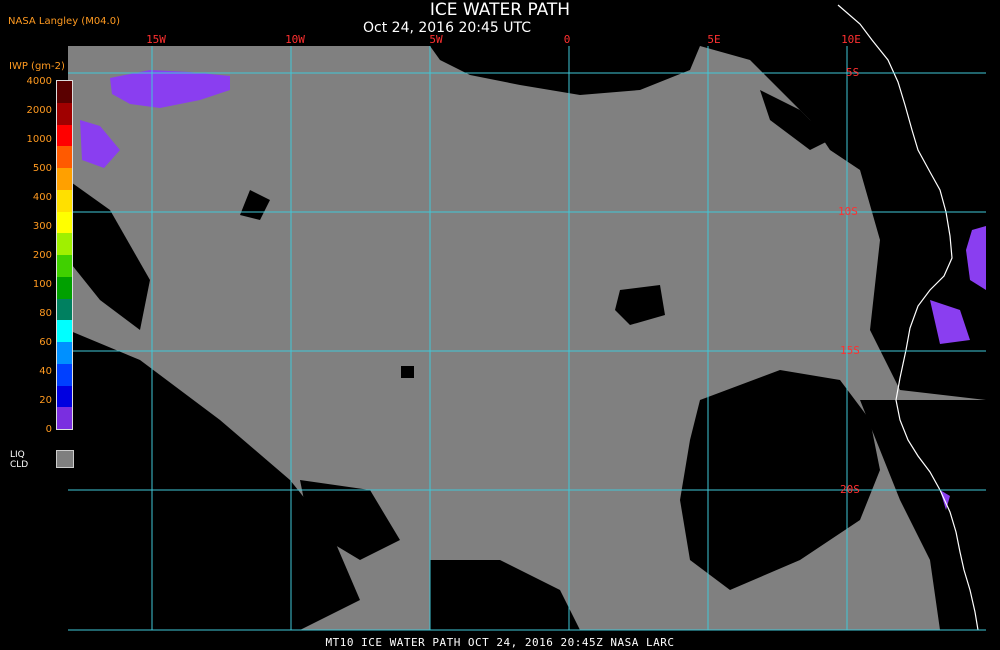 This screenshot has height=650, width=1000. Describe the element at coordinates (42, 284) in the screenshot. I see `color-scale-label: 100` at that location.